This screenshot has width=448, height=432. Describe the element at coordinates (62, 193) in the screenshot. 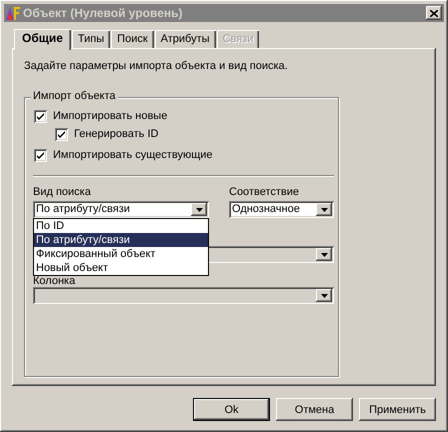

I see `field-label: Вид поиска` at that location.